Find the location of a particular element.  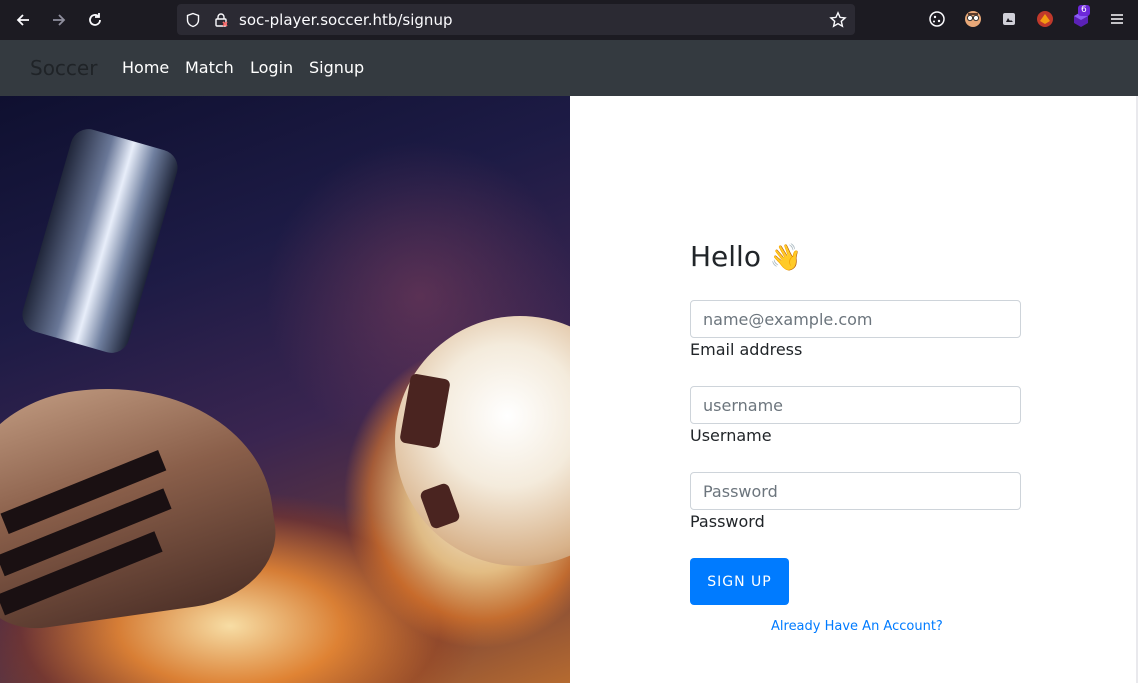

already-have-account-link: Already Have An Account? is located at coordinates (857, 626).